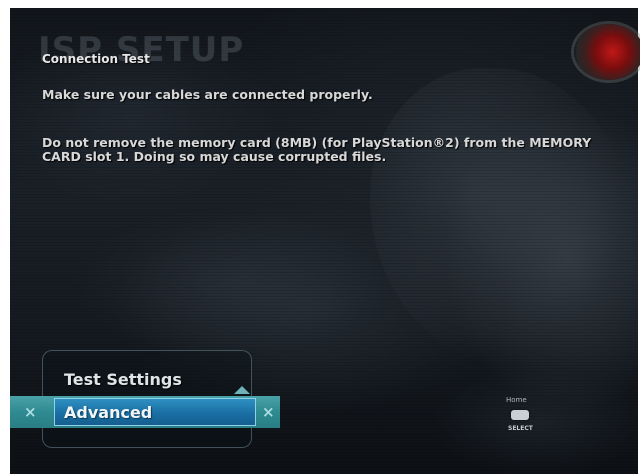  What do you see at coordinates (30, 412) in the screenshot?
I see `cross-button-left-icon: ×` at bounding box center [30, 412].